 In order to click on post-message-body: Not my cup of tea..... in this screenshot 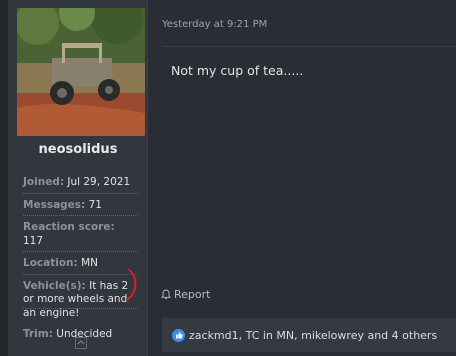, I will do `click(237, 70)`.